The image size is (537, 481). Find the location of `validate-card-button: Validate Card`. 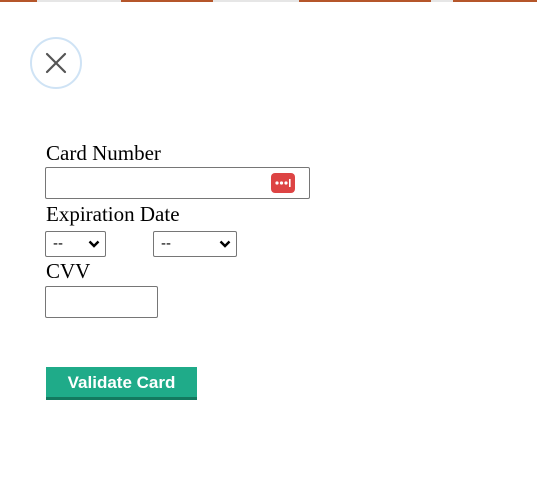

validate-card-button: Validate Card is located at coordinates (121, 383).